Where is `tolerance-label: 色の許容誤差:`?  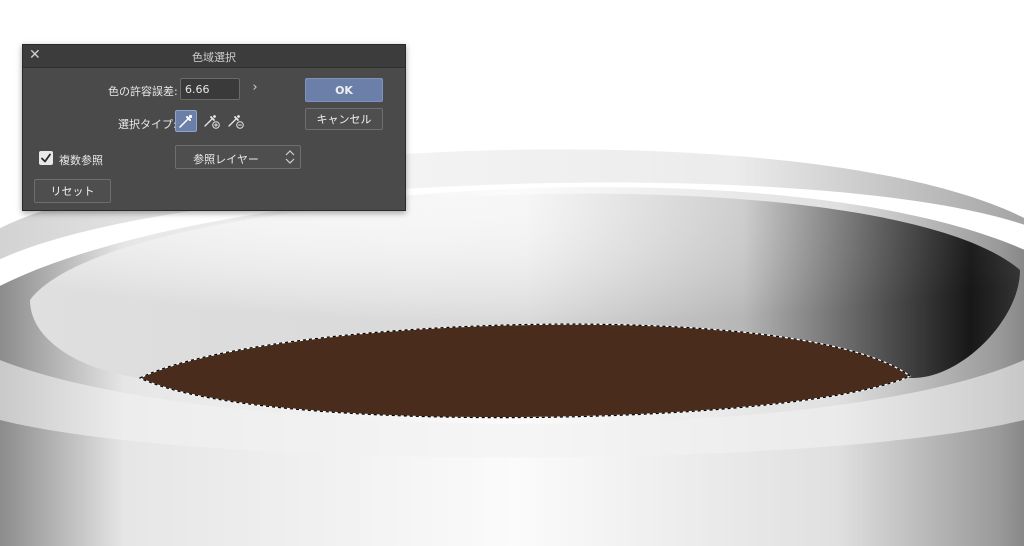
tolerance-label: 色の許容誤差: is located at coordinates (143, 91).